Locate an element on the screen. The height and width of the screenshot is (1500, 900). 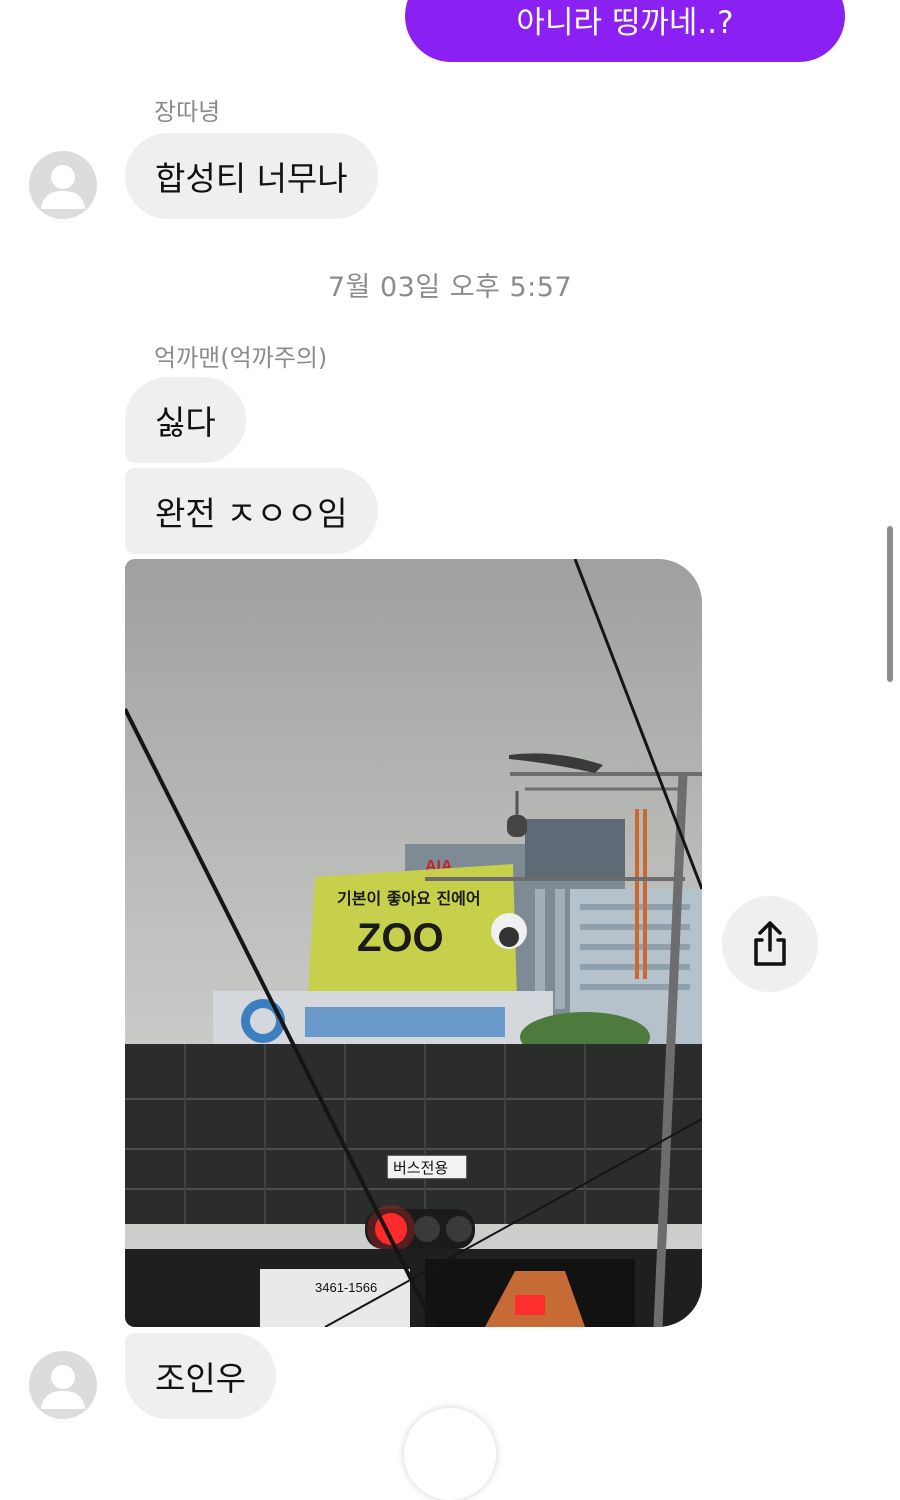
share-icon is located at coordinates (770, 943).